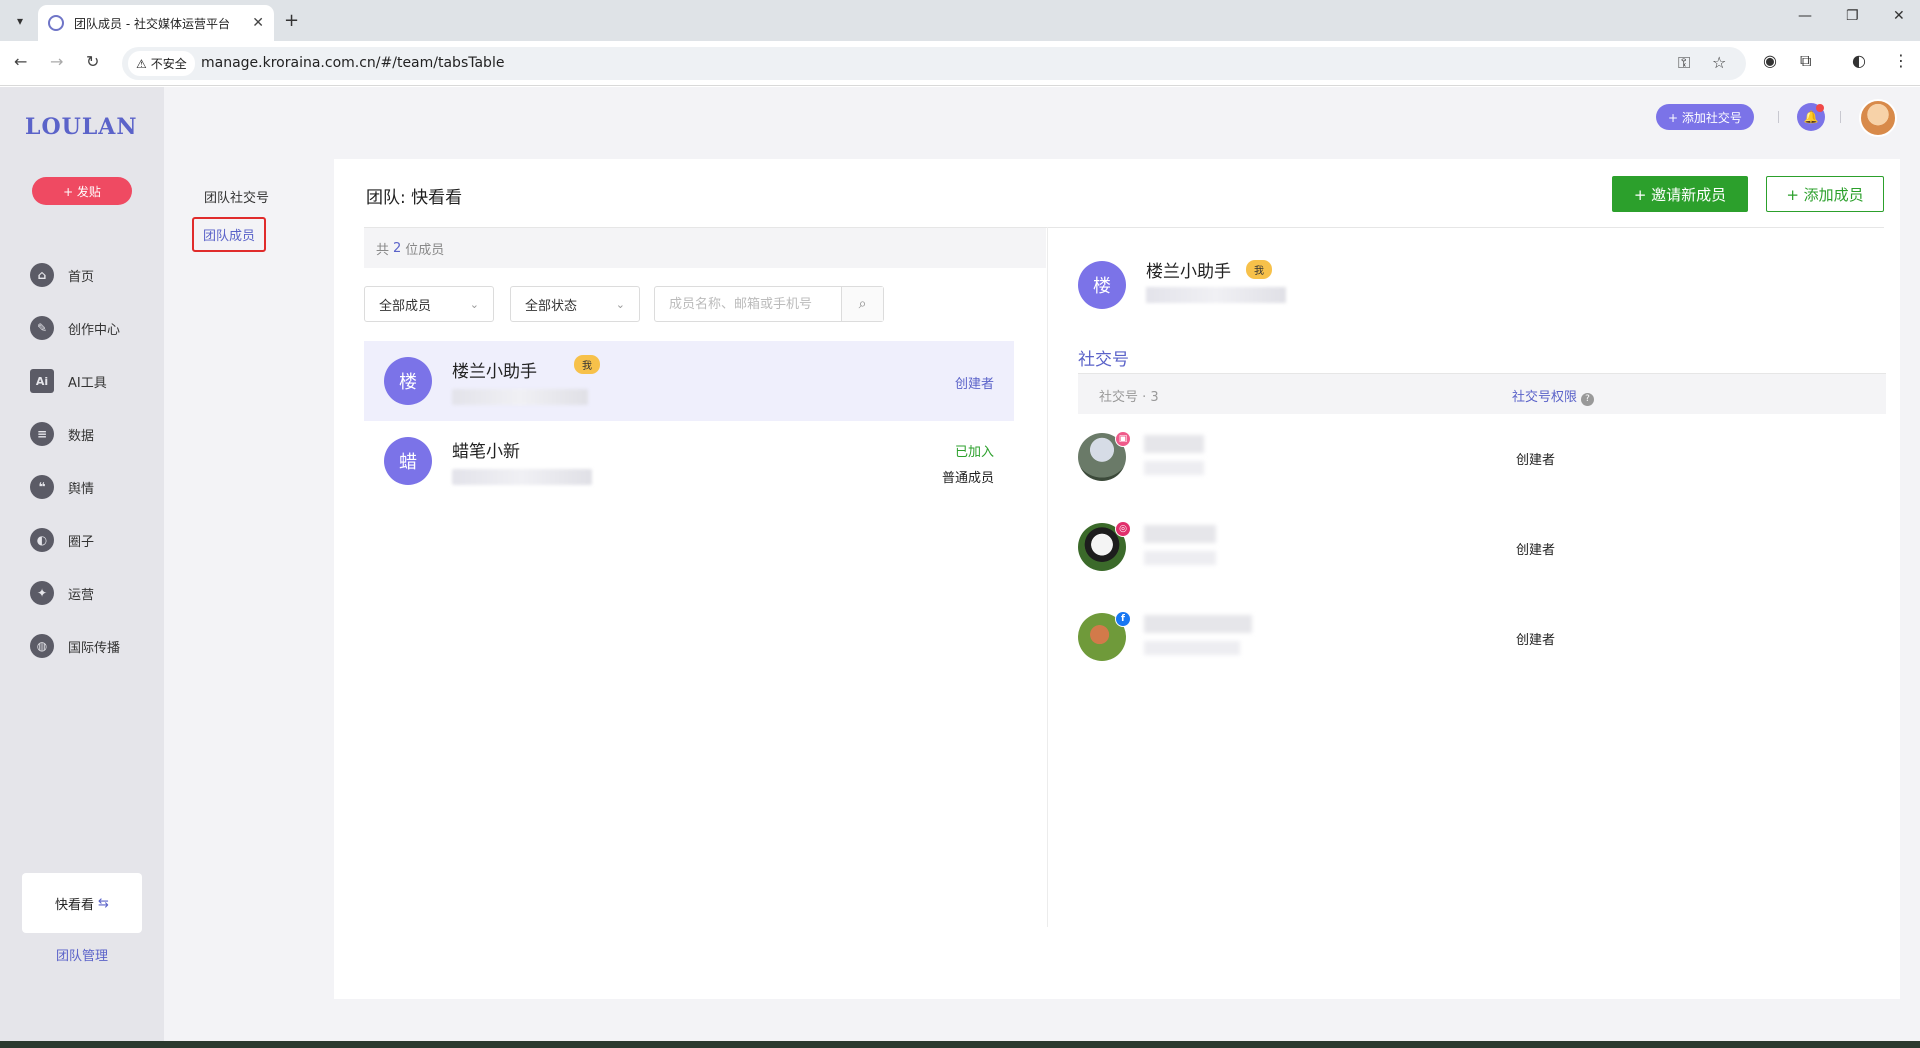 This screenshot has height=1048, width=1920. I want to click on table-row: ▣ 创建者, so click(1482, 456).